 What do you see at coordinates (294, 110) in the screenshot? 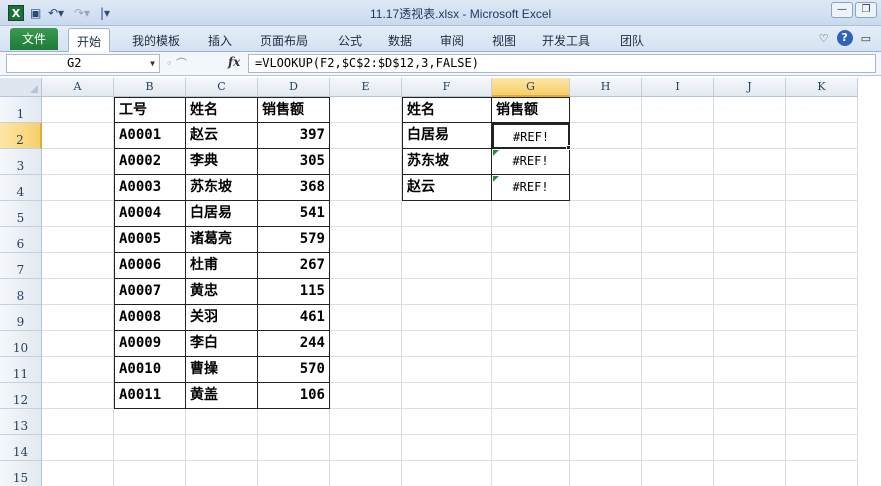
I see `table-header-cell: 销售额` at bounding box center [294, 110].